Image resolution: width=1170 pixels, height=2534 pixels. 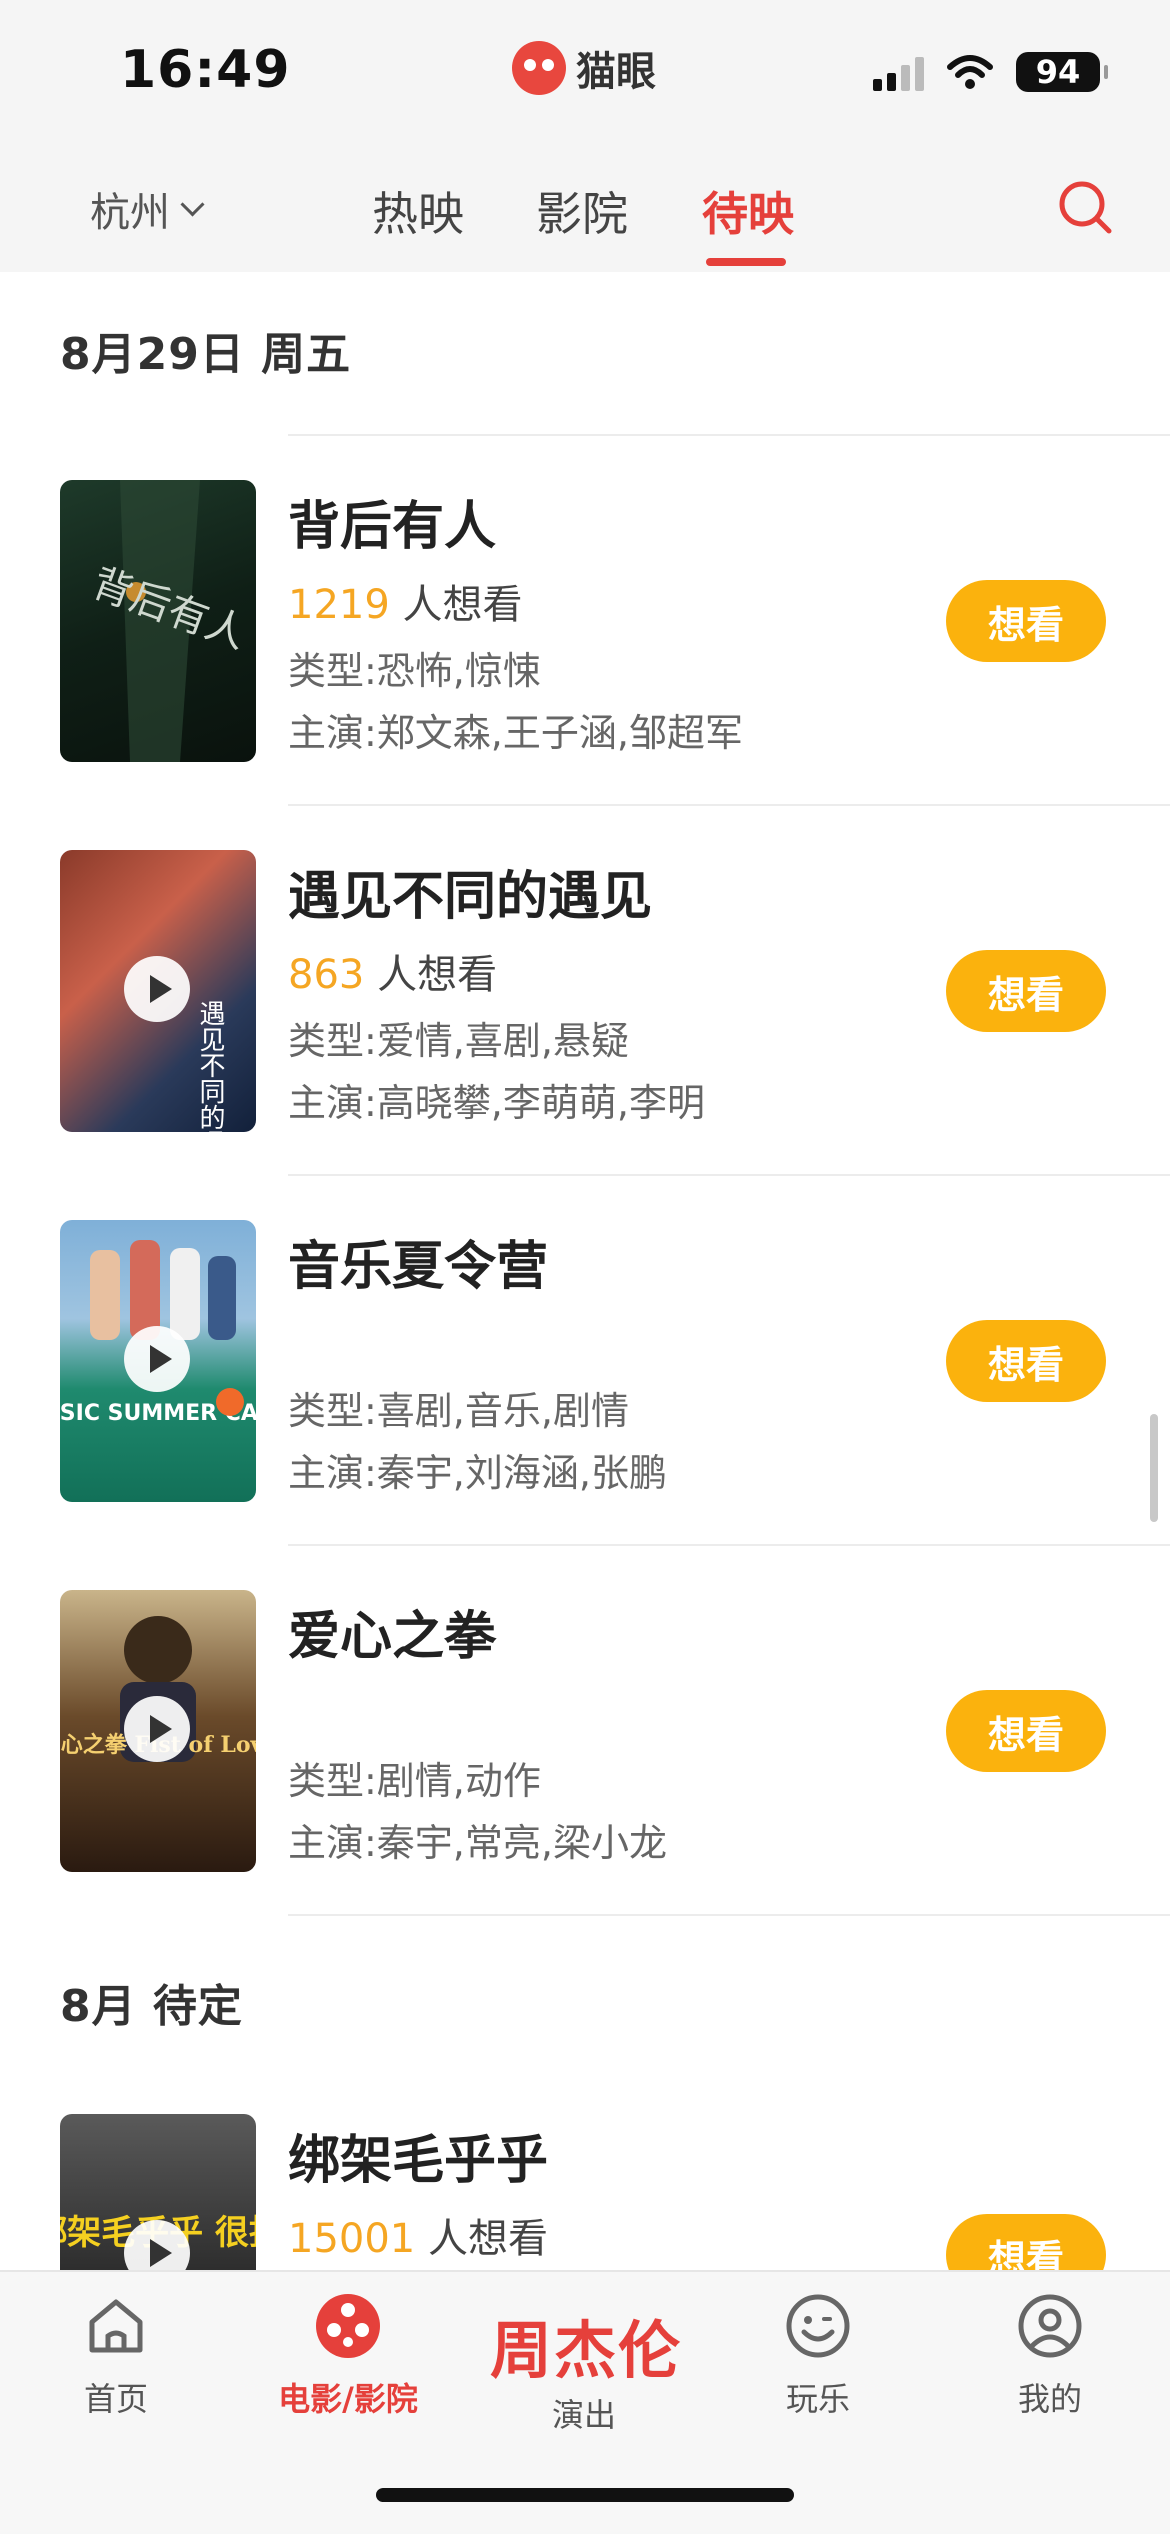 I want to click on tab-home-label: 首页, so click(x=115, y=2399).